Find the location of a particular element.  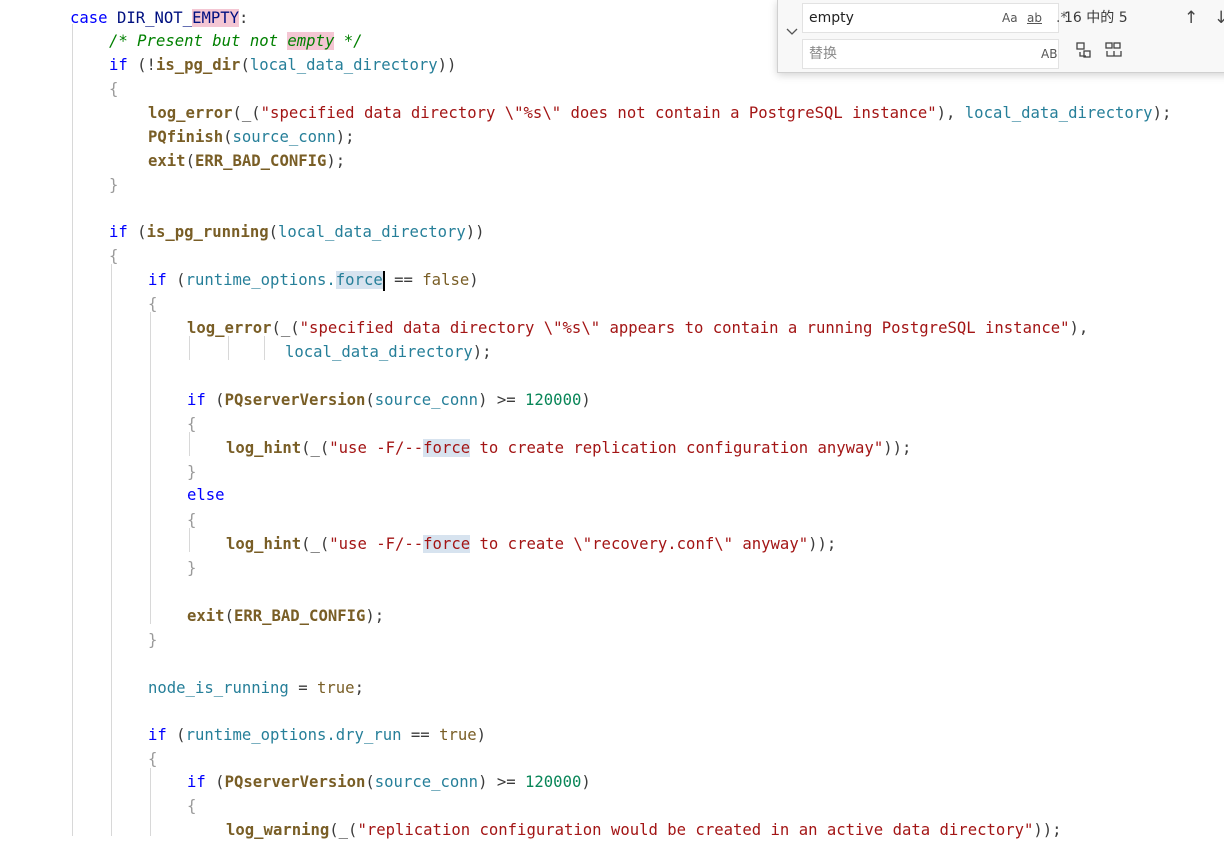

code-line: if (runtime_options.dry_run == true) is located at coordinates (317, 735).